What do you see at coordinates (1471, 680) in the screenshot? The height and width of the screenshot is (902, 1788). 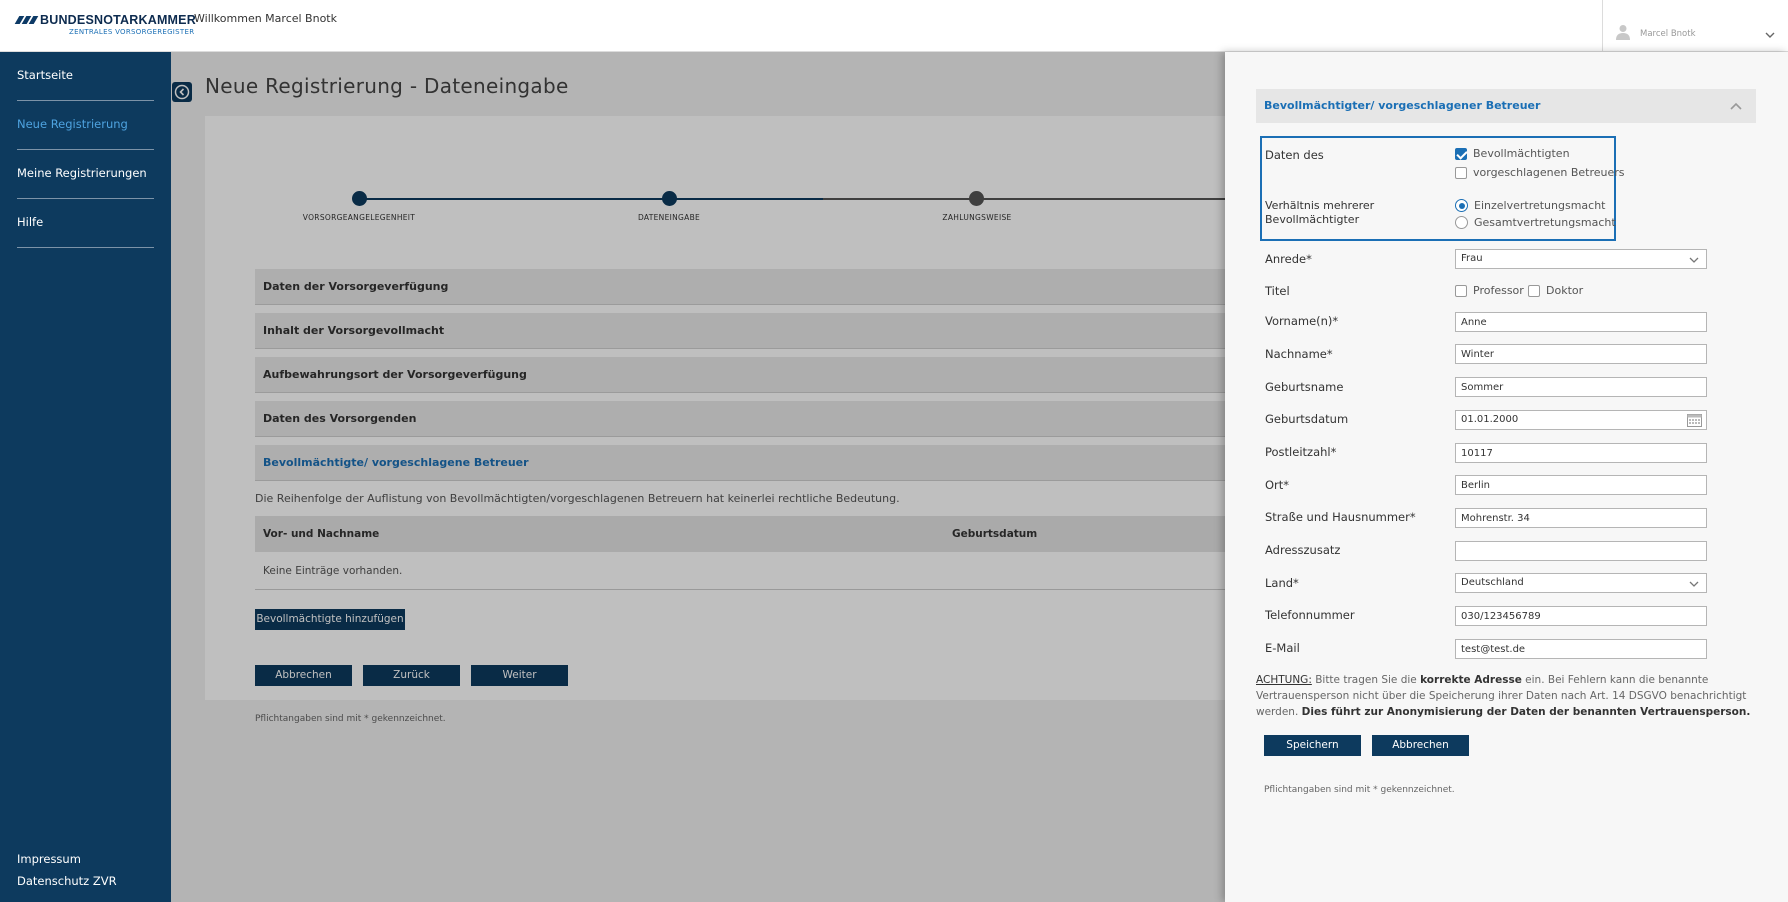 I see `warning-bold-1: korrekte Adresse` at bounding box center [1471, 680].